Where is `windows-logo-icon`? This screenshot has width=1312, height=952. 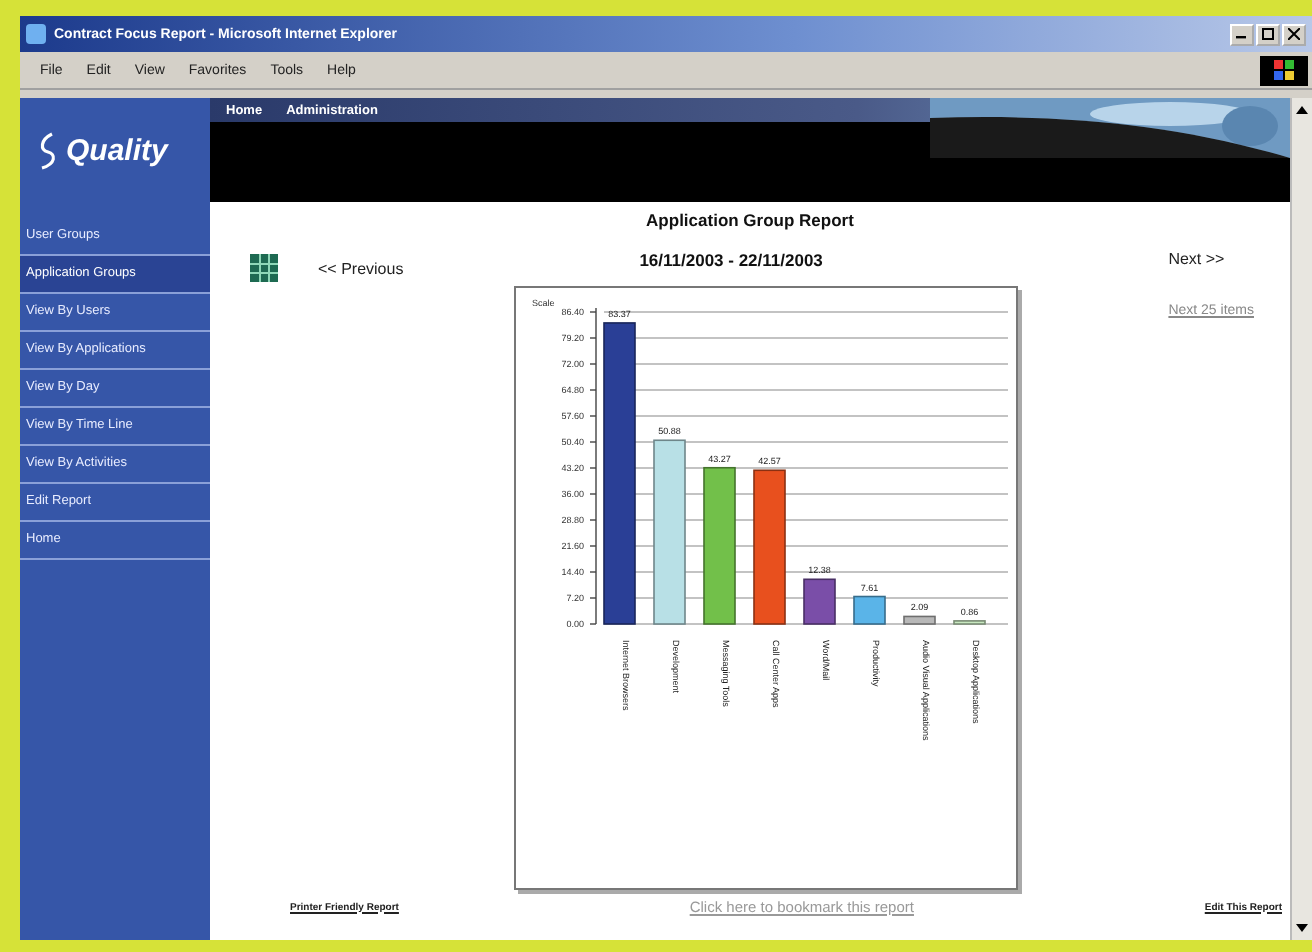
windows-logo-icon is located at coordinates (1284, 70).